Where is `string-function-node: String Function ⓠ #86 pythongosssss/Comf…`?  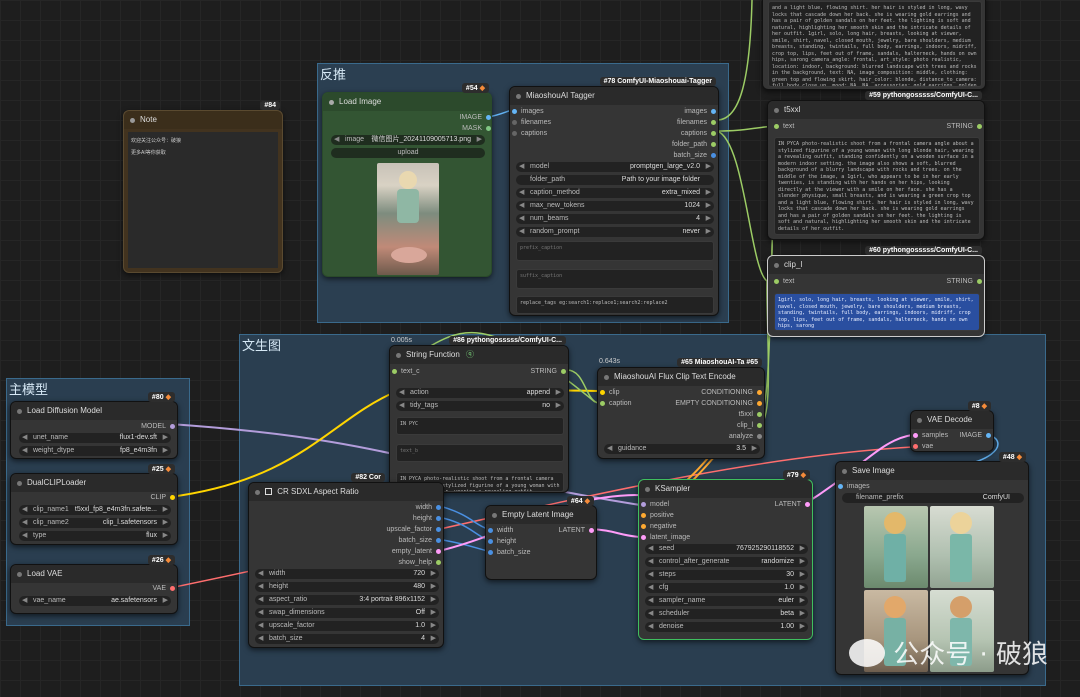 string-function-node: String Function ⓠ #86 pythongosssss/Comf… is located at coordinates (479, 414).